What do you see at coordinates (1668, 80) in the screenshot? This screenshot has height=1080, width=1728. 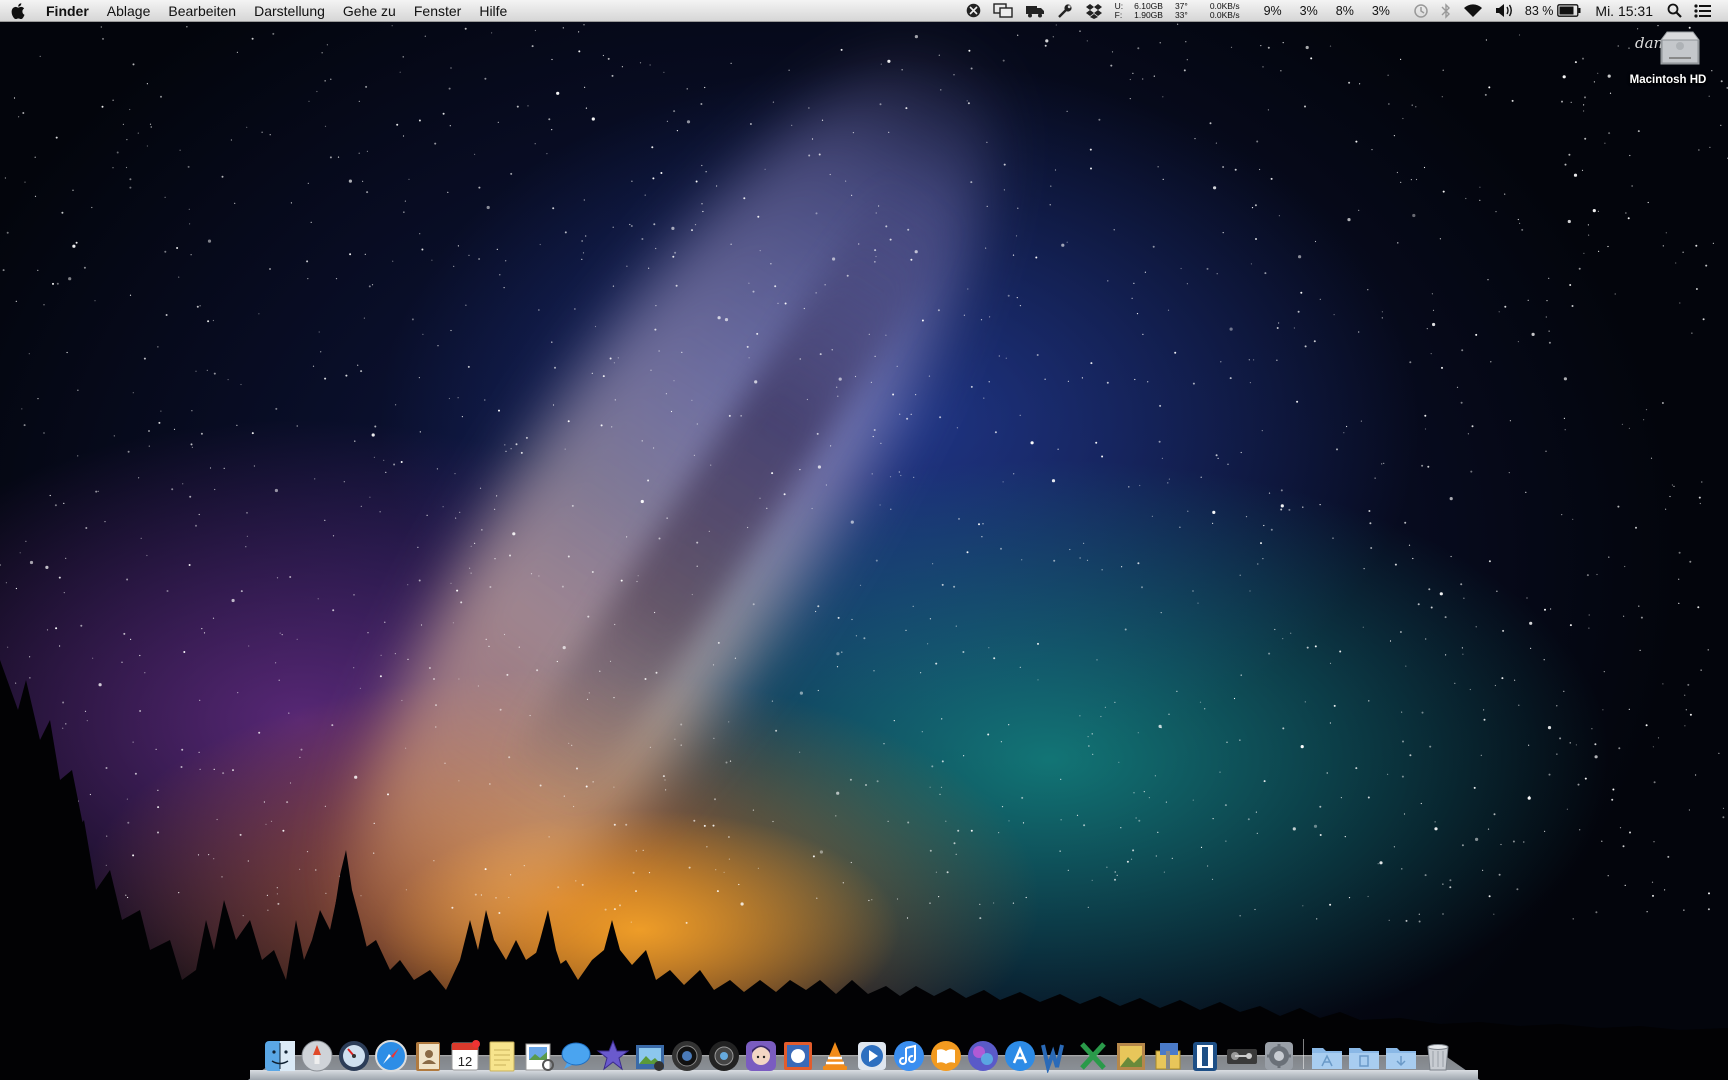 I see `drive-label: Macintosh HD` at bounding box center [1668, 80].